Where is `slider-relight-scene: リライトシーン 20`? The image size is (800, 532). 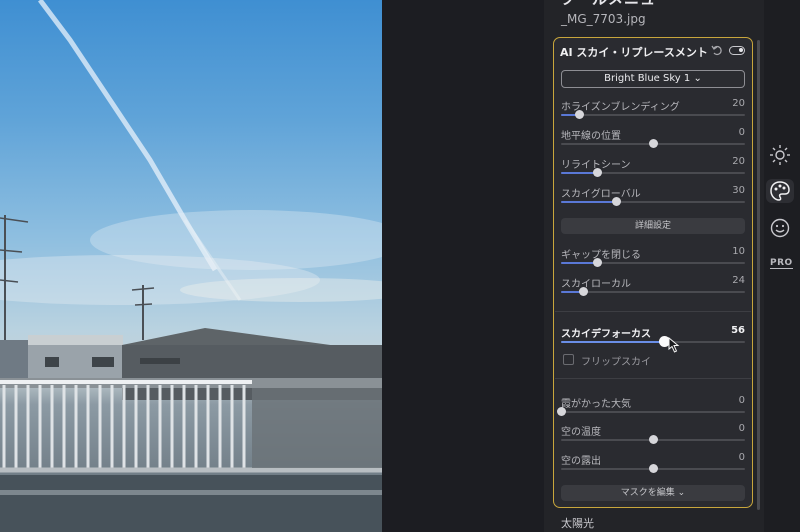 slider-relight-scene: リライトシーン 20 is located at coordinates (653, 169).